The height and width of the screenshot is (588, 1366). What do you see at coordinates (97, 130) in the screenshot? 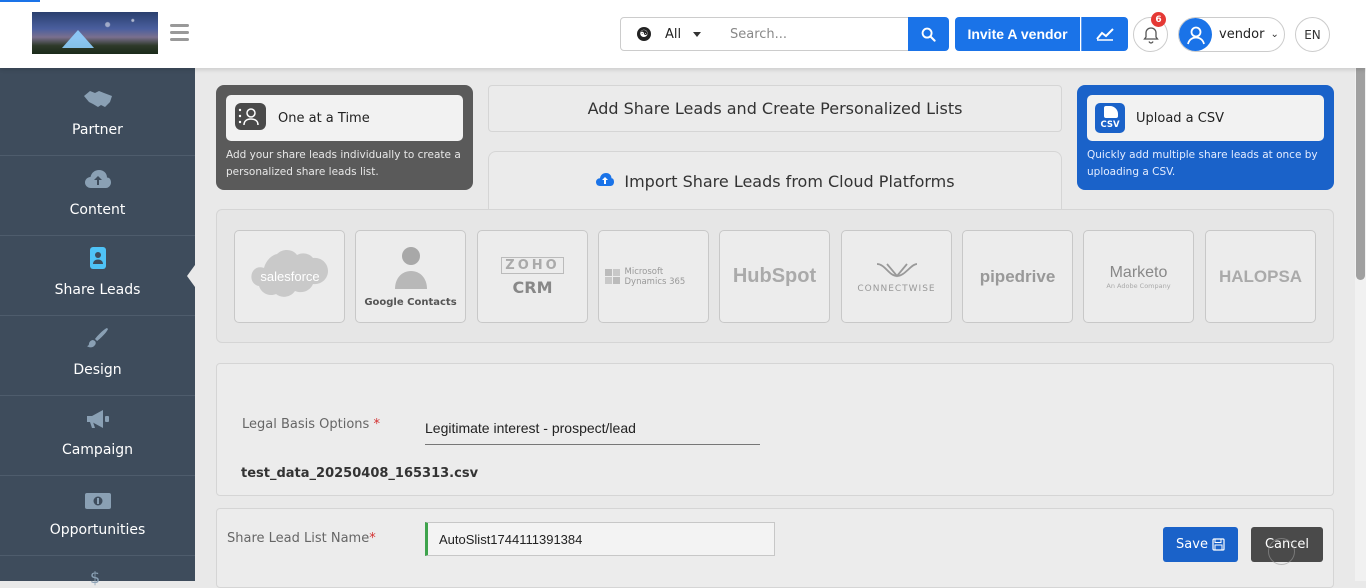
I see `sidebar-item-label: Partner` at bounding box center [97, 130].